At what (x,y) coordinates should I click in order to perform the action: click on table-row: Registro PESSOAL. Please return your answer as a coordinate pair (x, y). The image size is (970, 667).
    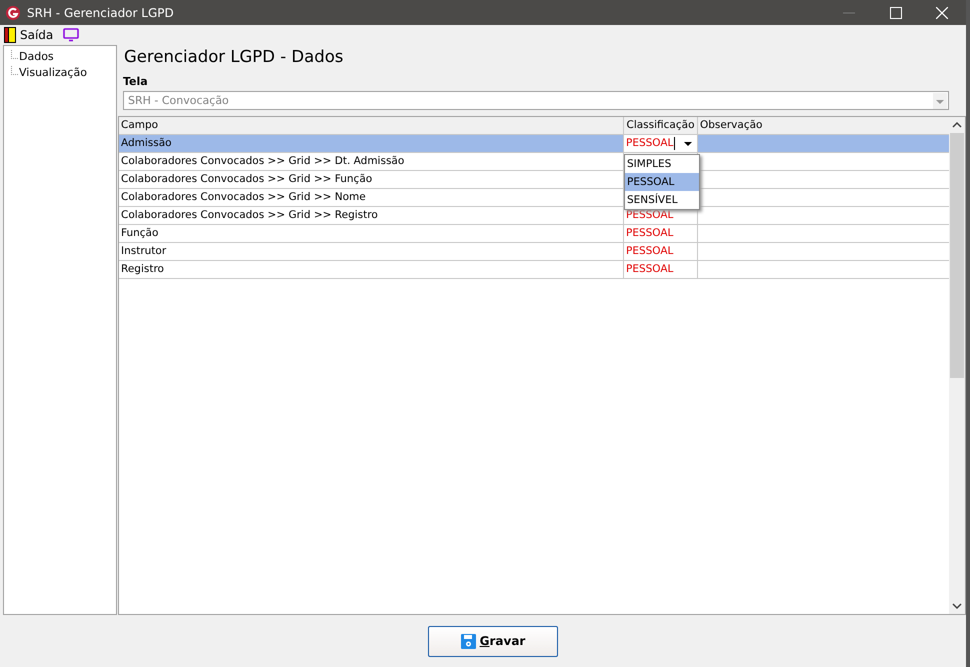
    Looking at the image, I should click on (534, 270).